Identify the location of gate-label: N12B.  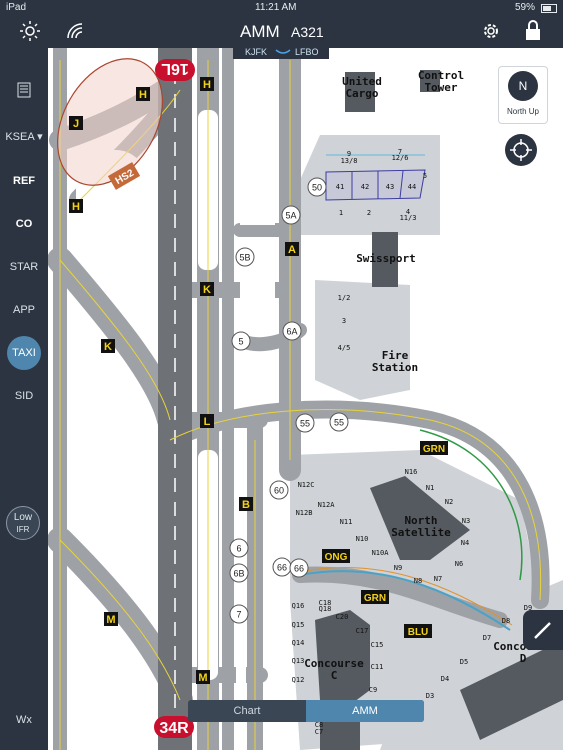
(304, 513).